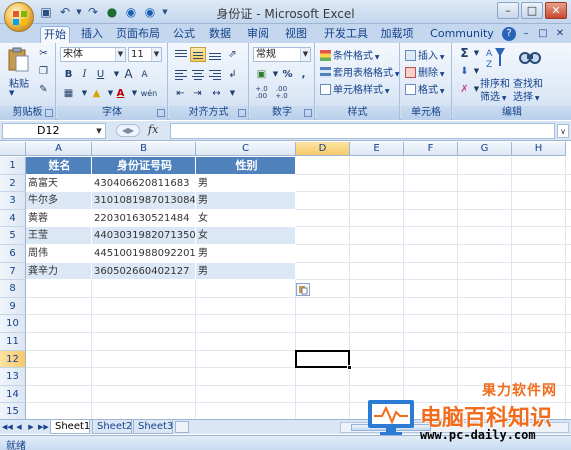 The width and height of the screenshot is (571, 450). Describe the element at coordinates (493, 95) in the screenshot. I see `sort-filter-label-line2: 筛选 ▼` at that location.